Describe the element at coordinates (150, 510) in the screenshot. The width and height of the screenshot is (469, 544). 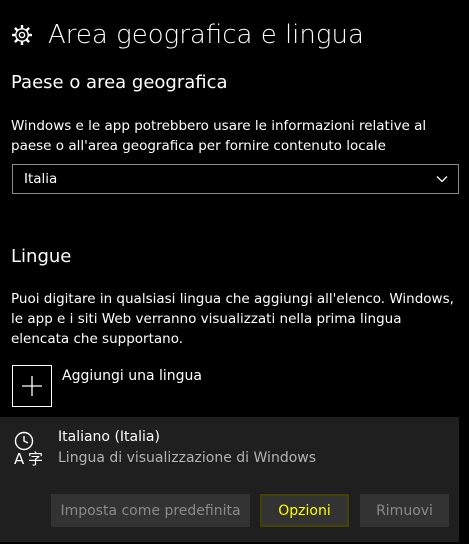
I see `set-default-button: Imposta come predefinita` at that location.